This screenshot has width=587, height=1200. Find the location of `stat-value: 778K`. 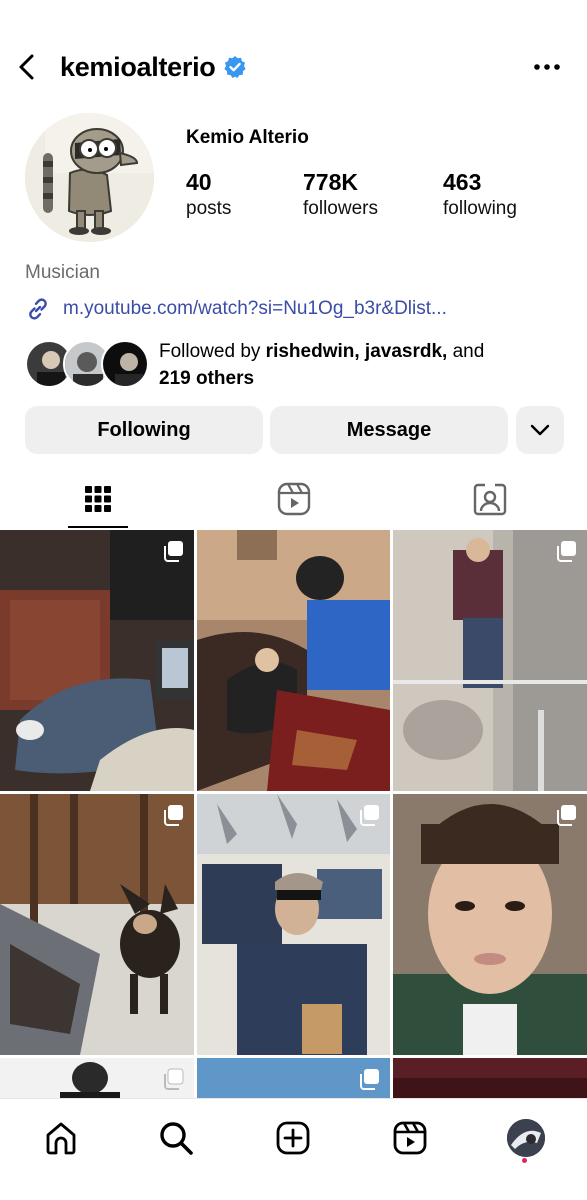

stat-value: 778K is located at coordinates (330, 182).